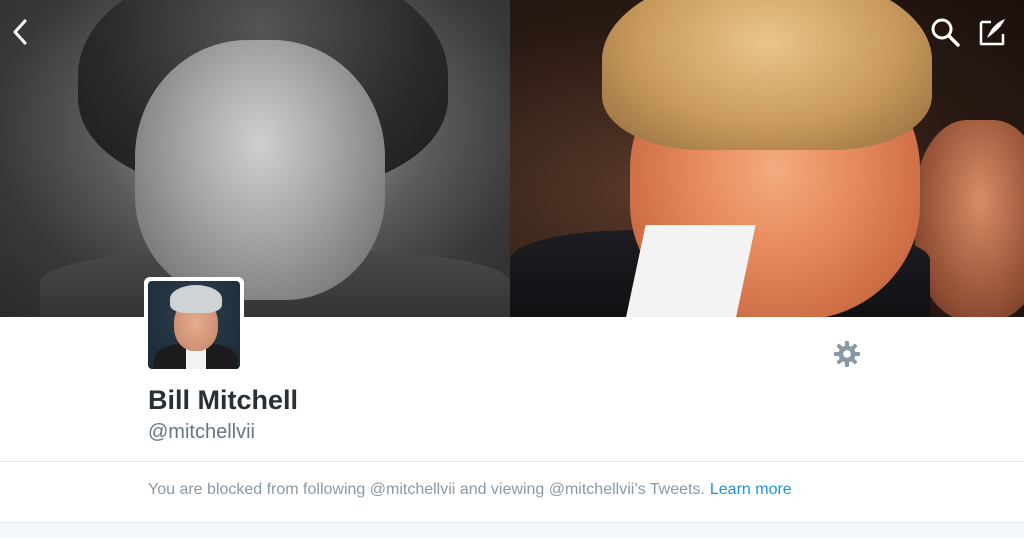  Describe the element at coordinates (969, 218) in the screenshot. I see `banner-right-side-face` at that location.